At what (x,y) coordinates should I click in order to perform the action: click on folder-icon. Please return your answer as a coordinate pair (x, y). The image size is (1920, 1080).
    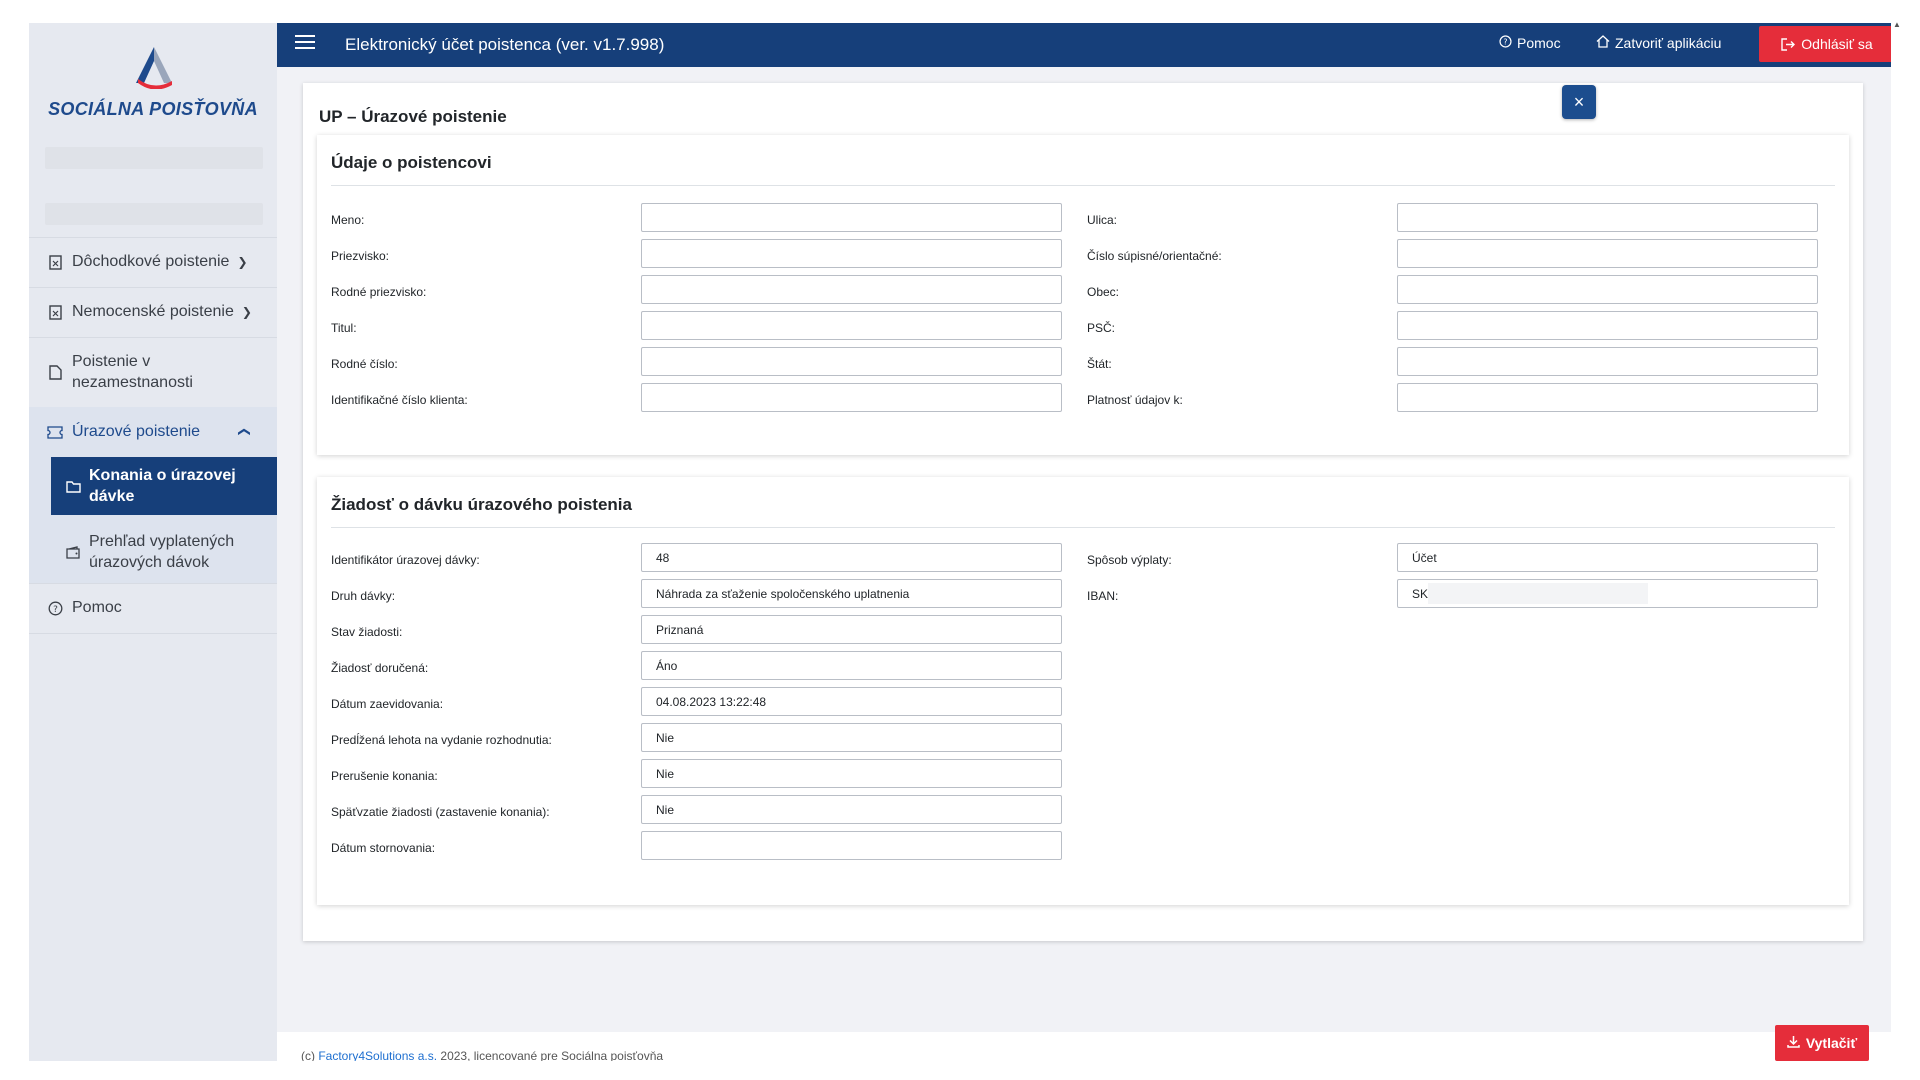
    Looking at the image, I should click on (73, 486).